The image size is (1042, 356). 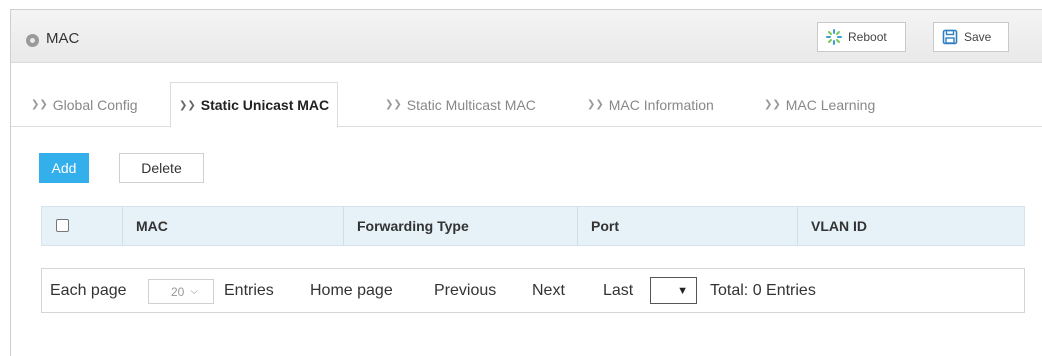 I want to click on last-link: Last, so click(x=618, y=290).